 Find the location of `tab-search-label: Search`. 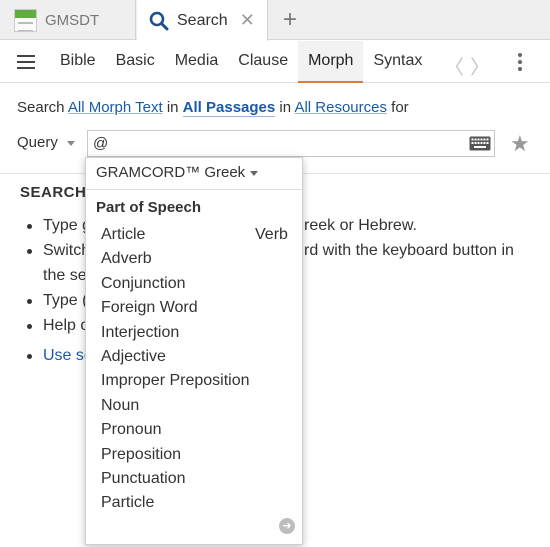

tab-search-label: Search is located at coordinates (202, 20).